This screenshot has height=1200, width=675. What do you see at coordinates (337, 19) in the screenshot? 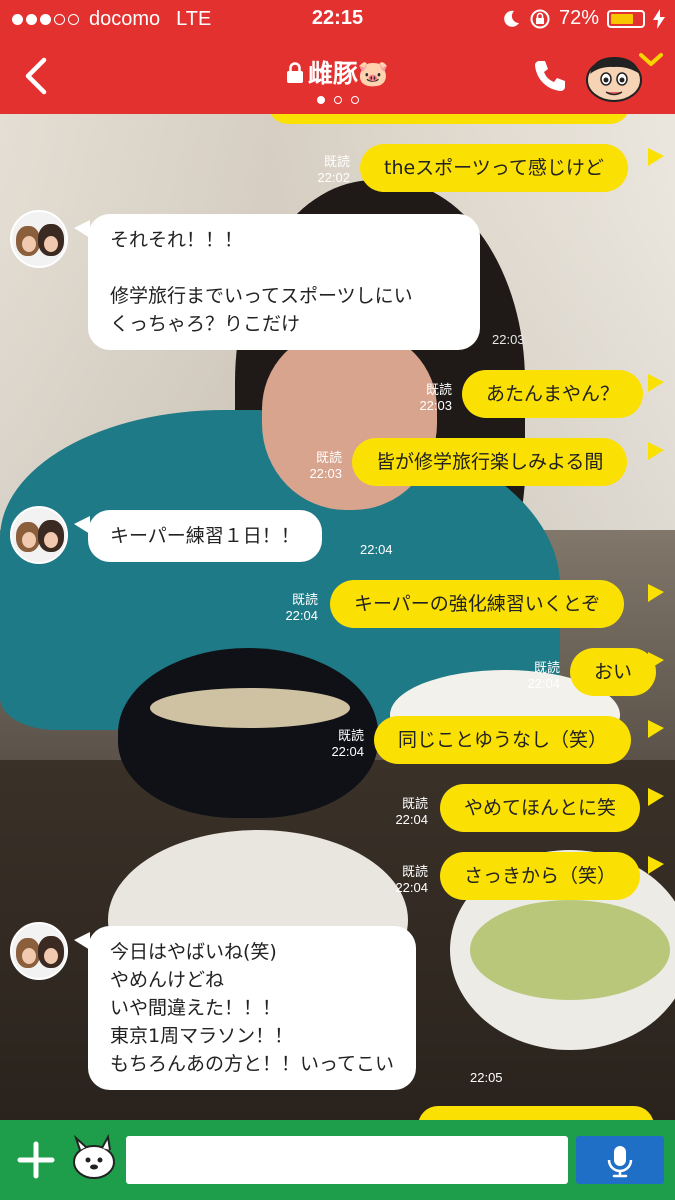
I see `status-bar: docomo LTE 22:15 72%` at bounding box center [337, 19].